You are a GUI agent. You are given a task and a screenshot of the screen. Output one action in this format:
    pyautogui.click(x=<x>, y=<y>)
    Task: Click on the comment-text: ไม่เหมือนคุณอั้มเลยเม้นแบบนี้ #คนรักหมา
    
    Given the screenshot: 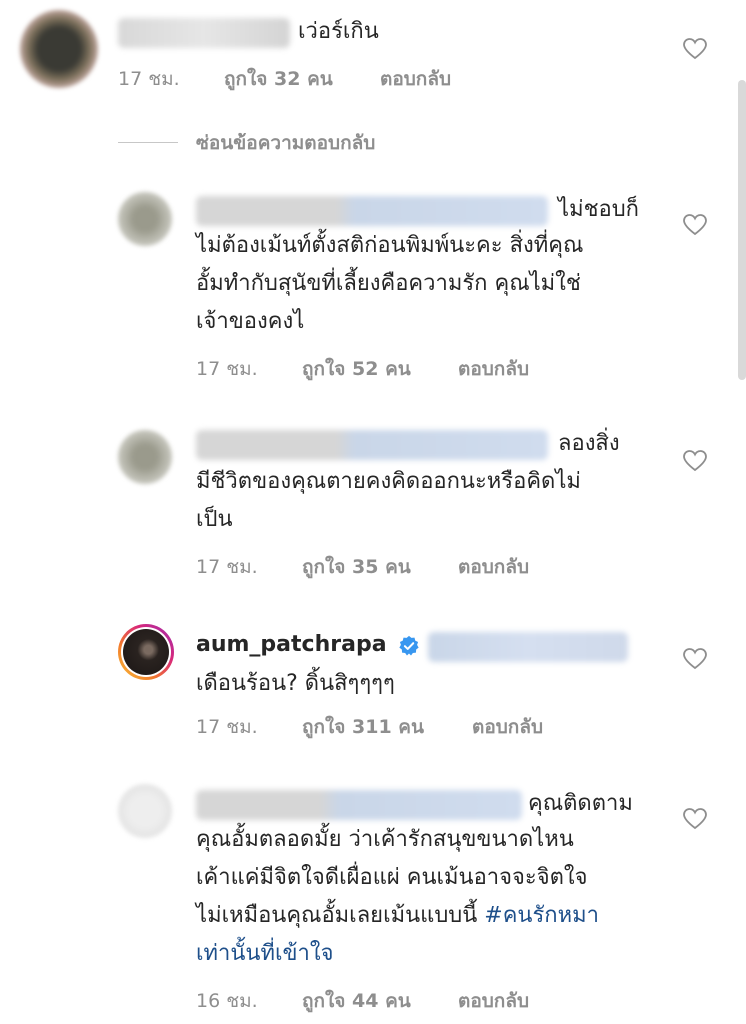 What is the action you would take?
    pyautogui.click(x=397, y=916)
    